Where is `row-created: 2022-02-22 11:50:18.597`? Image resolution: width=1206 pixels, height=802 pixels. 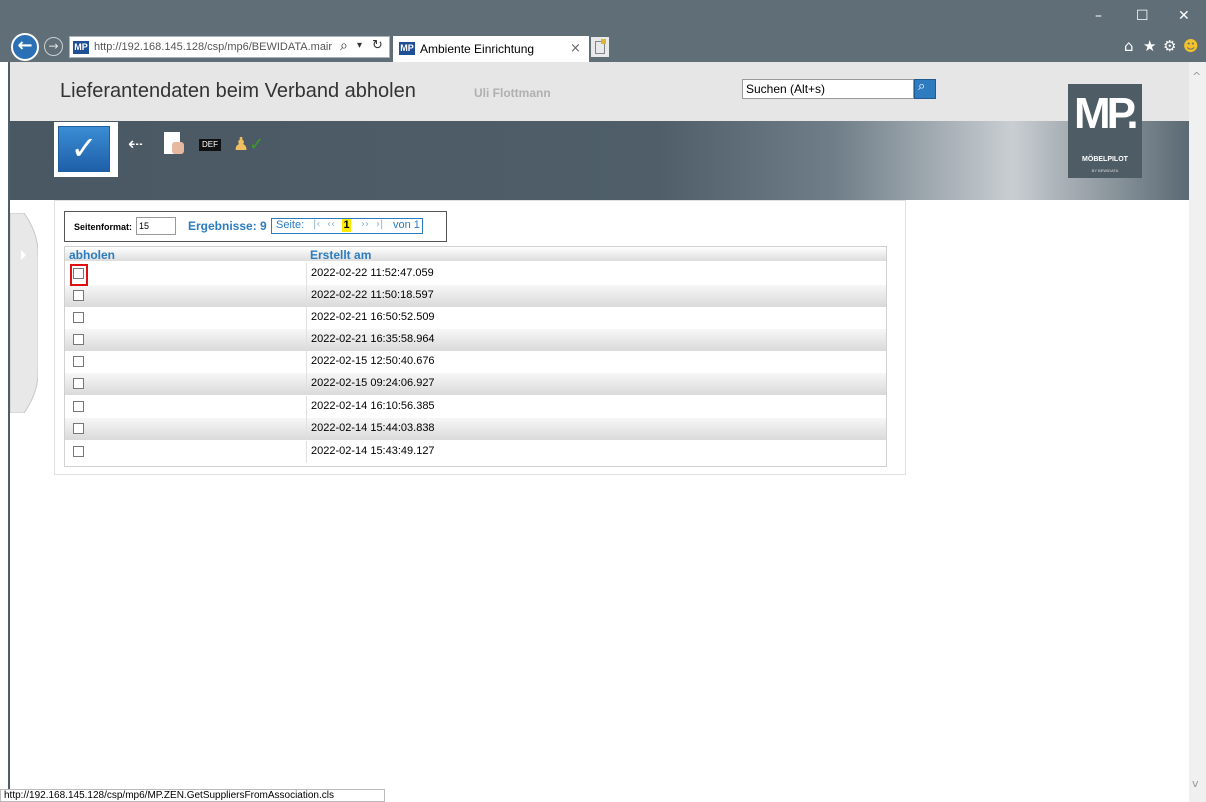 row-created: 2022-02-22 11:50:18.597 is located at coordinates (372, 295).